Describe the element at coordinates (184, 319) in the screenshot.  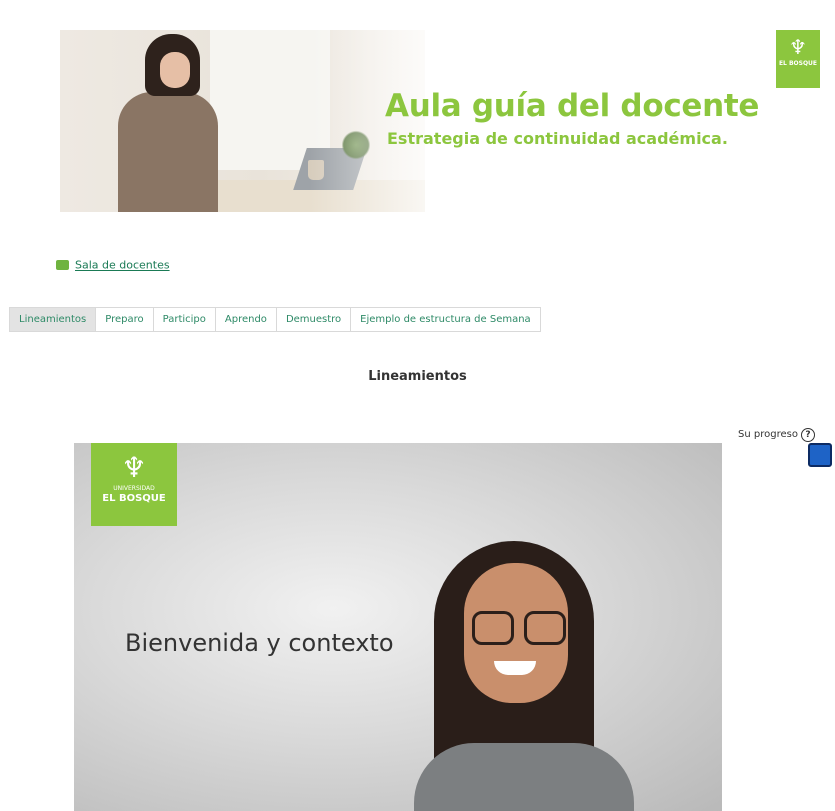
I see `tab-participo: Participo` at that location.